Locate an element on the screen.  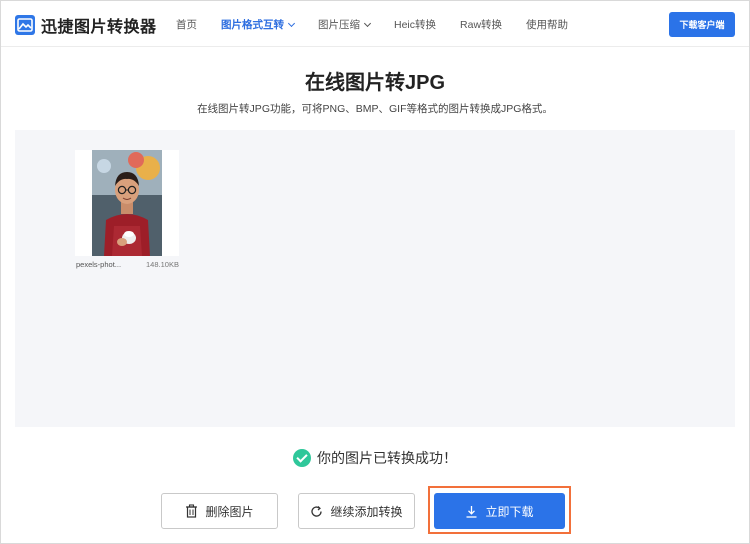
delete-label: 删除图片 is located at coordinates (229, 511).